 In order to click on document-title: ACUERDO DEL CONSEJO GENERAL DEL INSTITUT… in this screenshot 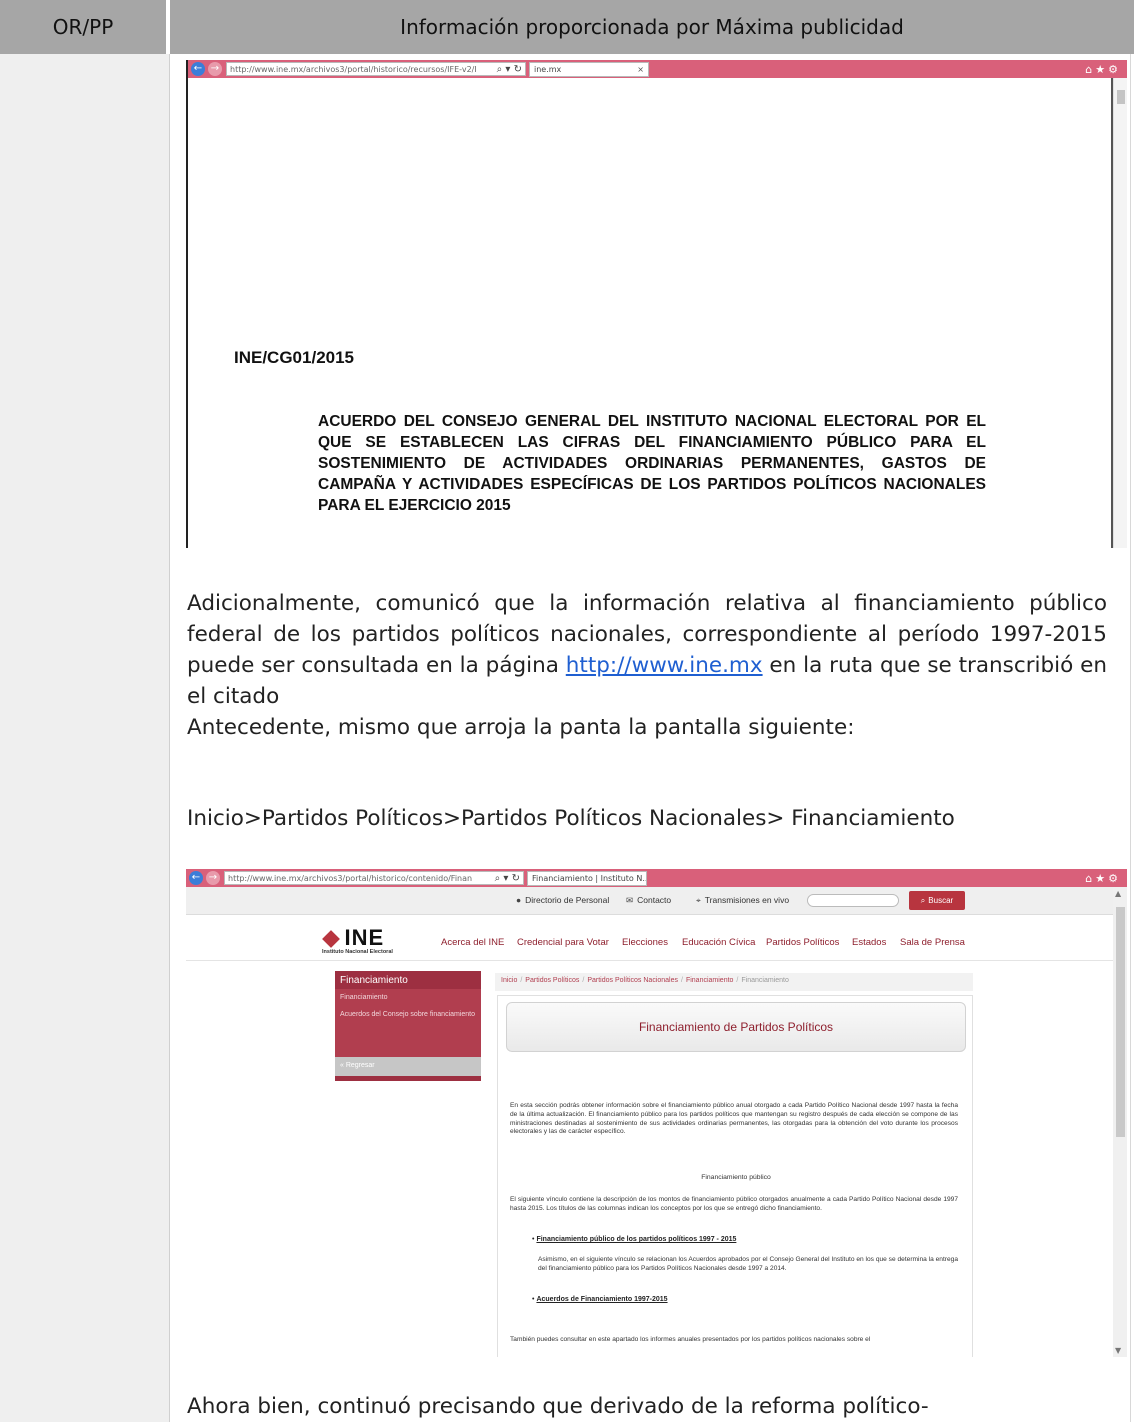, I will do `click(652, 463)`.